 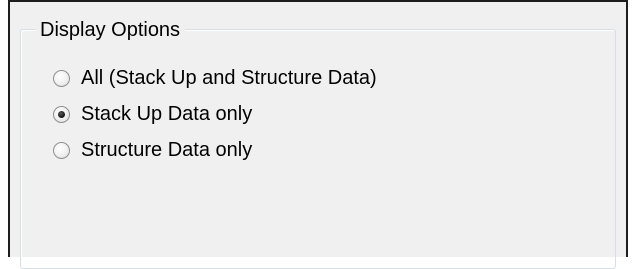 I want to click on radio-structure-data-only: Structure Data only, so click(x=152, y=150).